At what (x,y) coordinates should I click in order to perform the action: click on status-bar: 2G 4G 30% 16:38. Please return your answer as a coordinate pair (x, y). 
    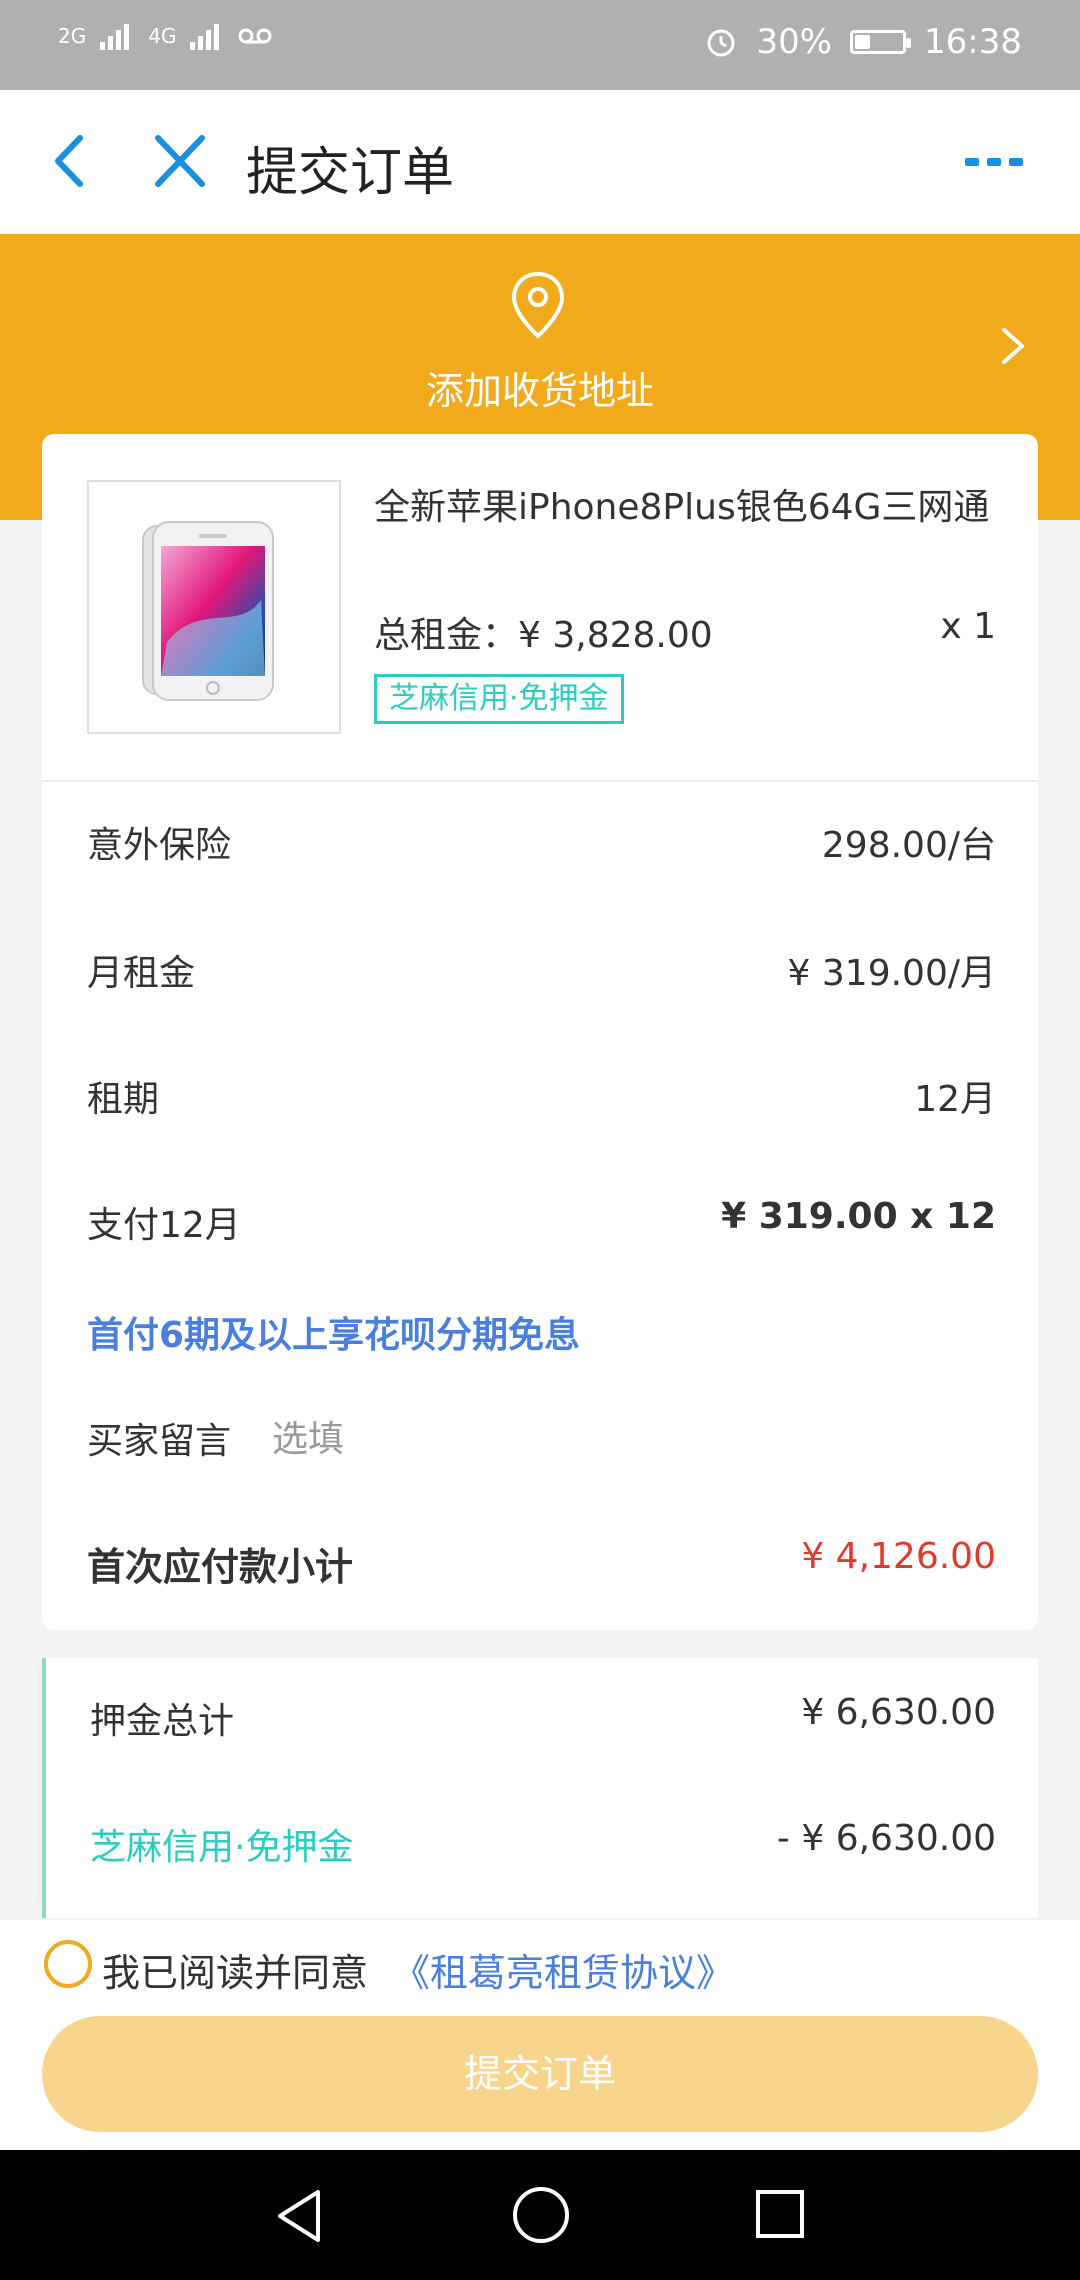
    Looking at the image, I should click on (540, 45).